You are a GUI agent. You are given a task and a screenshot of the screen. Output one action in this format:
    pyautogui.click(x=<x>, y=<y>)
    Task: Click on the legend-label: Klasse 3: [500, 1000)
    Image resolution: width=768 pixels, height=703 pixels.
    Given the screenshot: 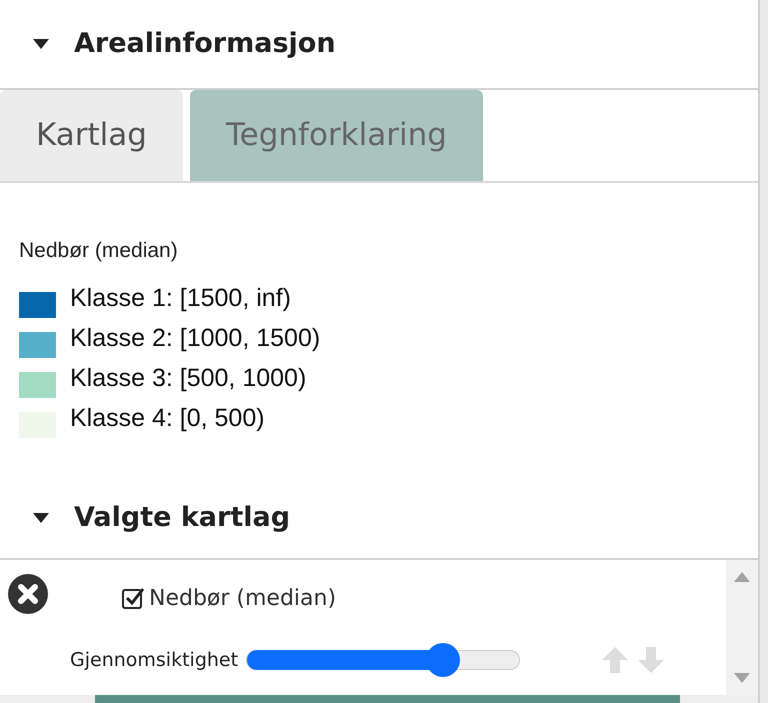 What is the action you would take?
    pyautogui.click(x=188, y=377)
    